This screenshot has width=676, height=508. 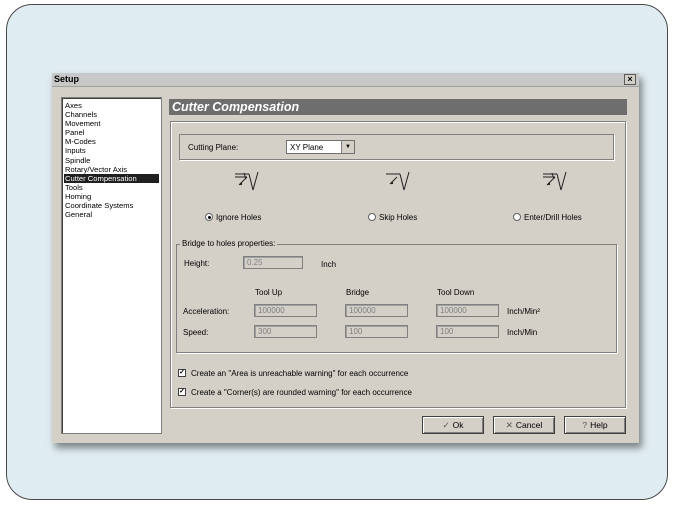 What do you see at coordinates (112, 150) in the screenshot?
I see `nav-item-inputs: Inputs` at bounding box center [112, 150].